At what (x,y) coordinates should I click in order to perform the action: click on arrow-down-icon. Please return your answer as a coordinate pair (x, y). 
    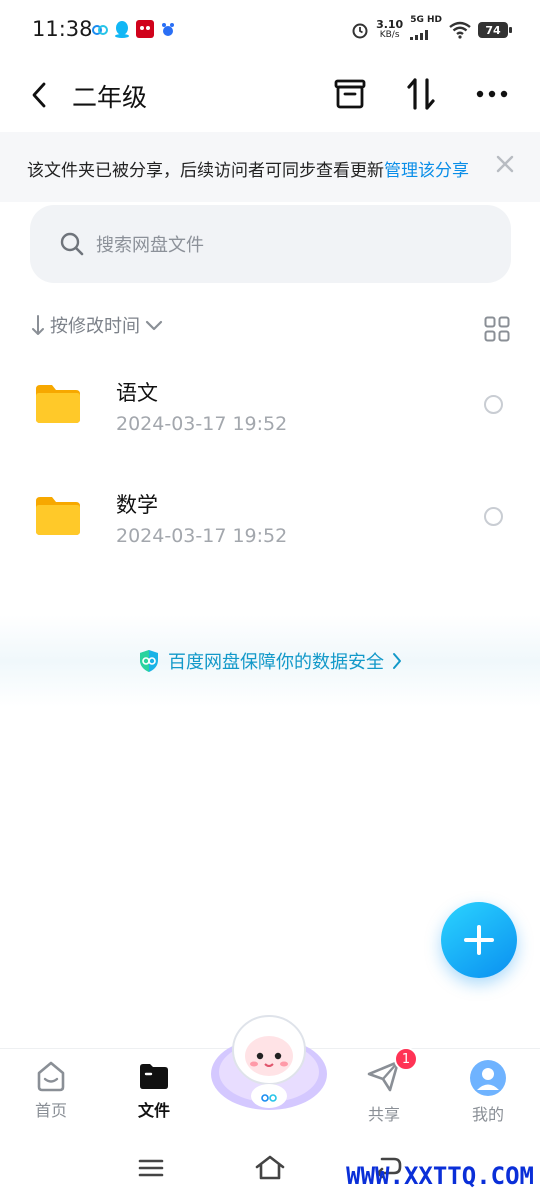
    Looking at the image, I should click on (38, 325).